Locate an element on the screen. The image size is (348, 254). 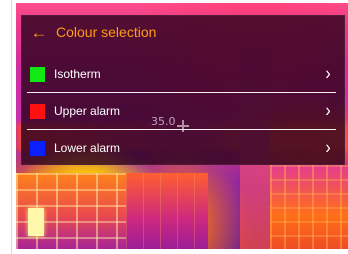
crosshair-icon is located at coordinates (183, 126).